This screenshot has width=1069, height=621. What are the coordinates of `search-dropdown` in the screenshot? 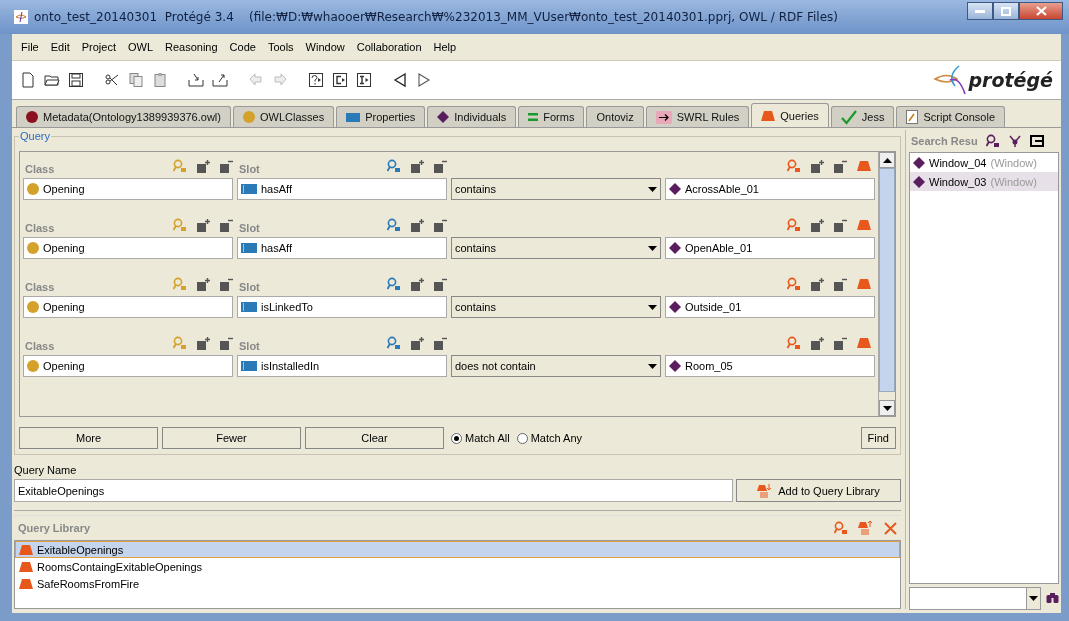 It's located at (975, 598).